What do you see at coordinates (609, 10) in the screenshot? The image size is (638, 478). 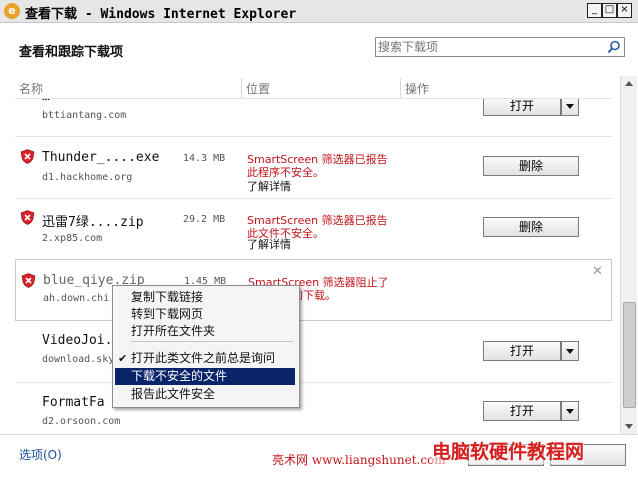 I see `maximize-button: □` at bounding box center [609, 10].